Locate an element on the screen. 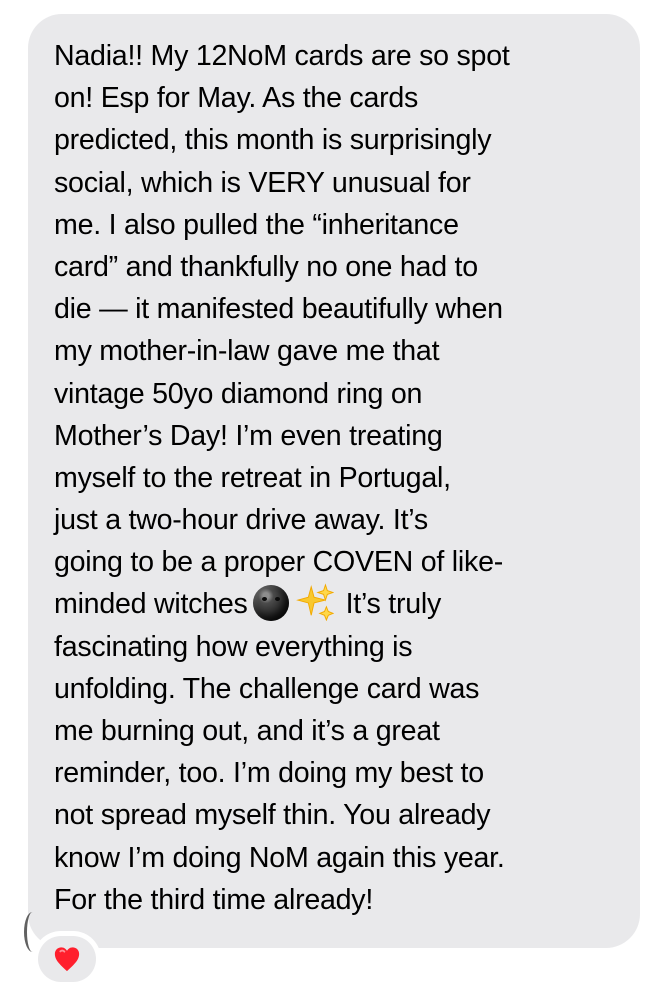  message-emoji-line: minded witches It’s truly is located at coordinates (340, 604).